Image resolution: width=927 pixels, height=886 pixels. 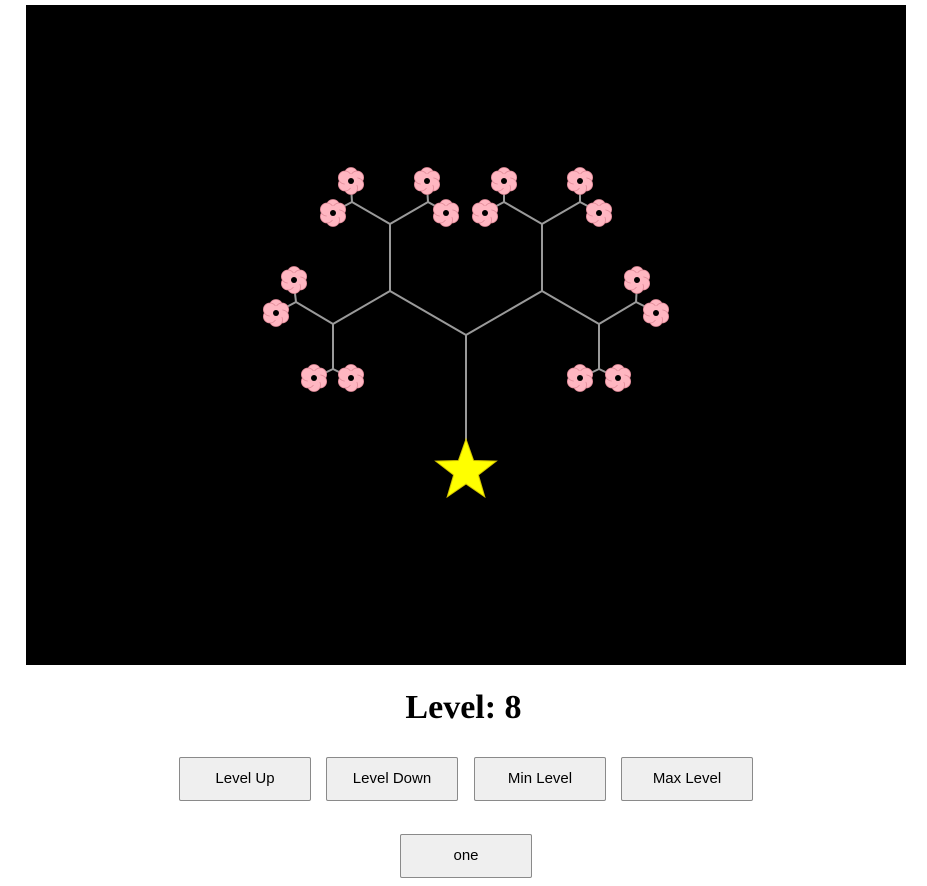 What do you see at coordinates (466, 856) in the screenshot?
I see `one-button: one` at bounding box center [466, 856].